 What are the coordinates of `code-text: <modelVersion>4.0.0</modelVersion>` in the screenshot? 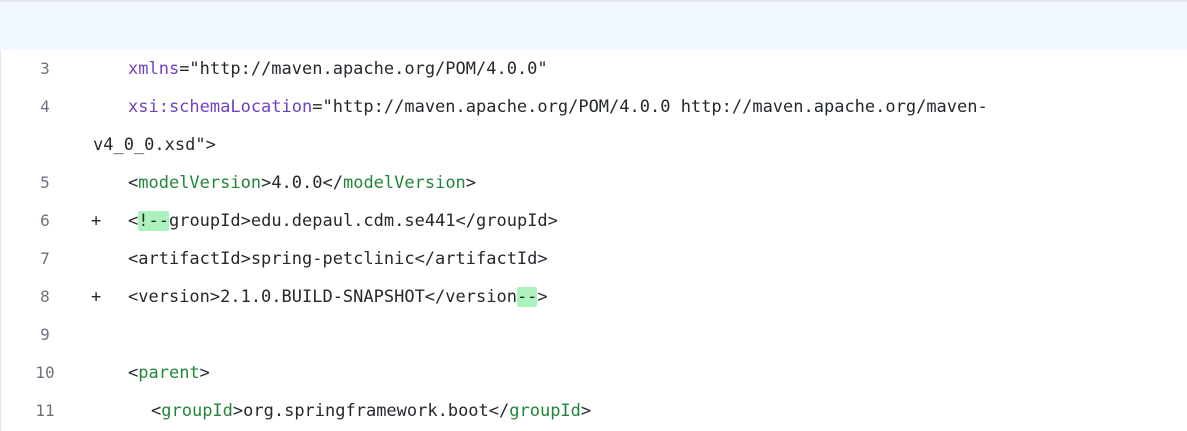 It's located at (302, 183).